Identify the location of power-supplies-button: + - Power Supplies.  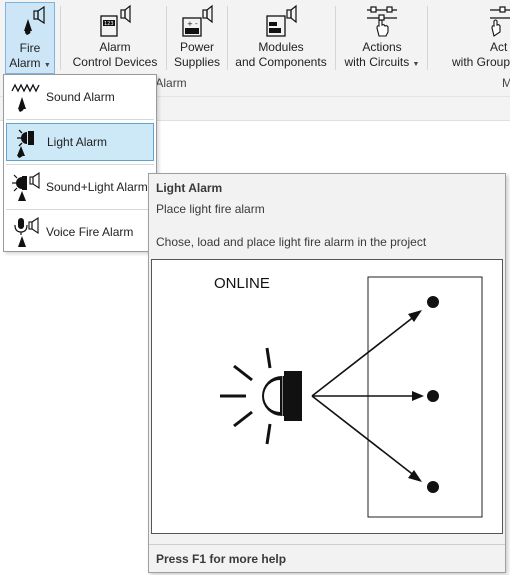
(197, 38).